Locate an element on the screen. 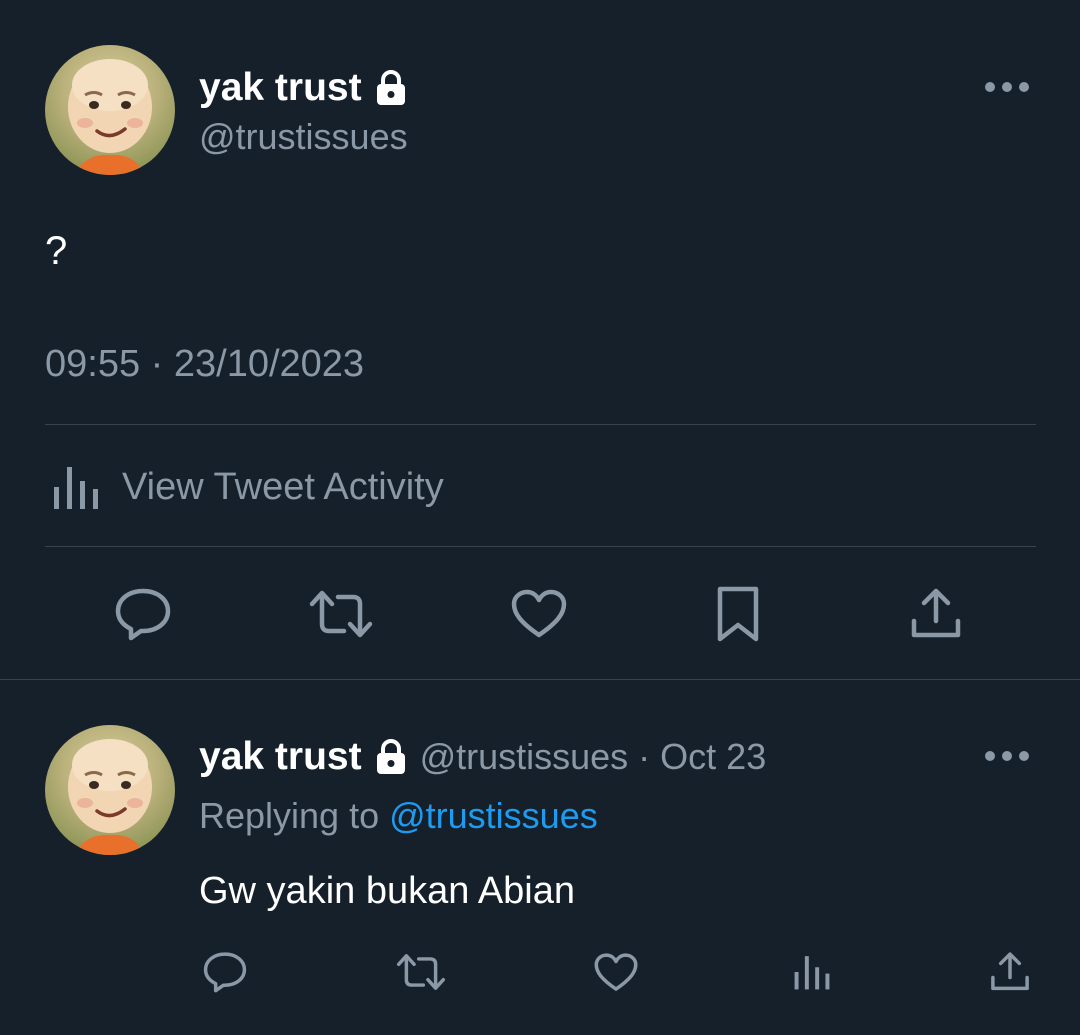  retweet-button is located at coordinates (341, 614).